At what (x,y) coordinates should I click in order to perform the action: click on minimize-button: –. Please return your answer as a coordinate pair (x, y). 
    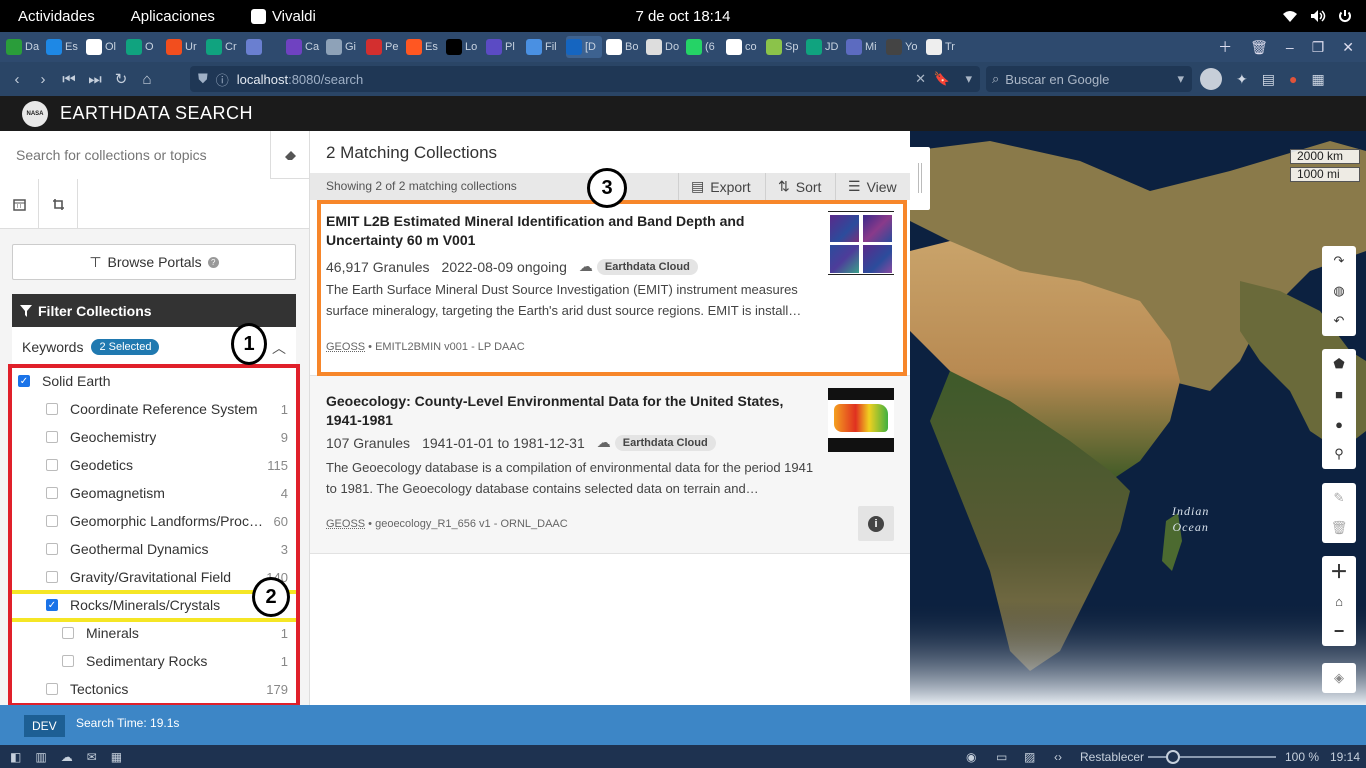
    Looking at the image, I should click on (1290, 47).